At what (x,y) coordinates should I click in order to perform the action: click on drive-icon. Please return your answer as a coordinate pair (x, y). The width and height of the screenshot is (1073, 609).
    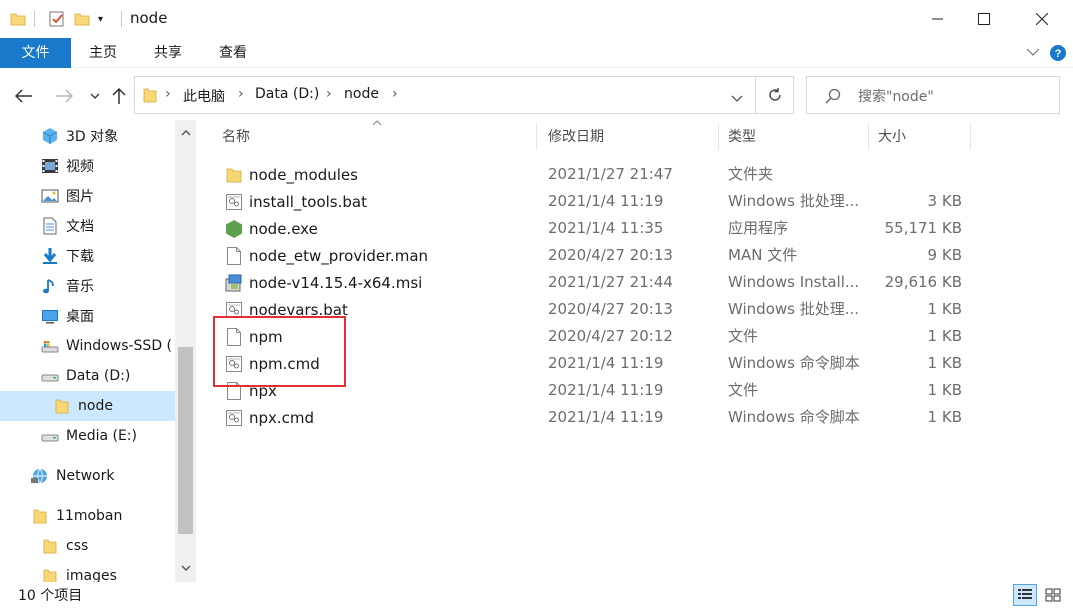
    Looking at the image, I should click on (50, 436).